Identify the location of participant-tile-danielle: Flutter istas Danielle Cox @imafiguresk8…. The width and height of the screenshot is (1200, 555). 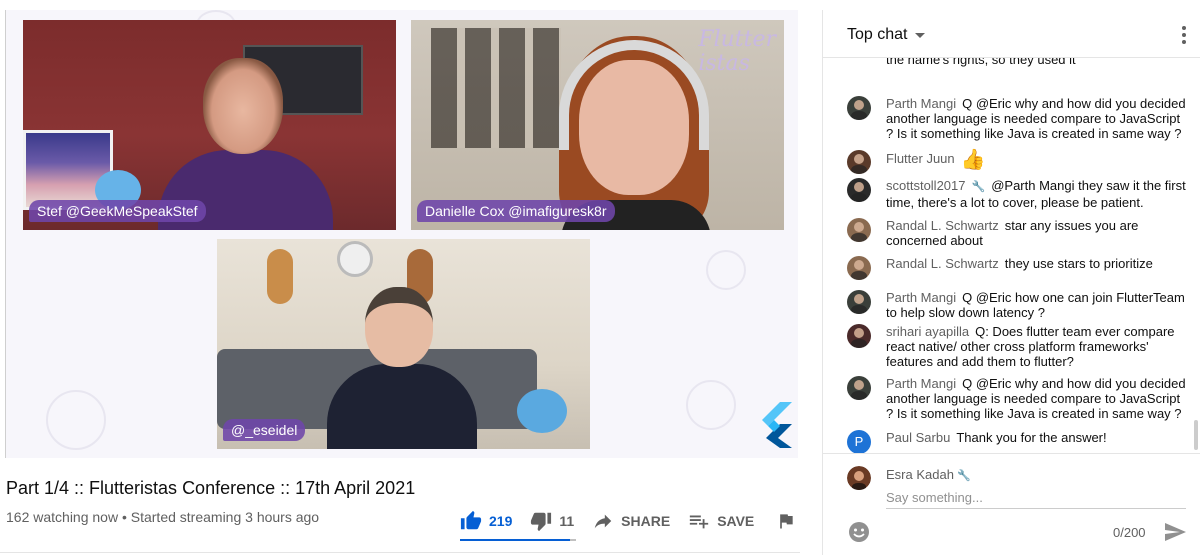
(597, 125).